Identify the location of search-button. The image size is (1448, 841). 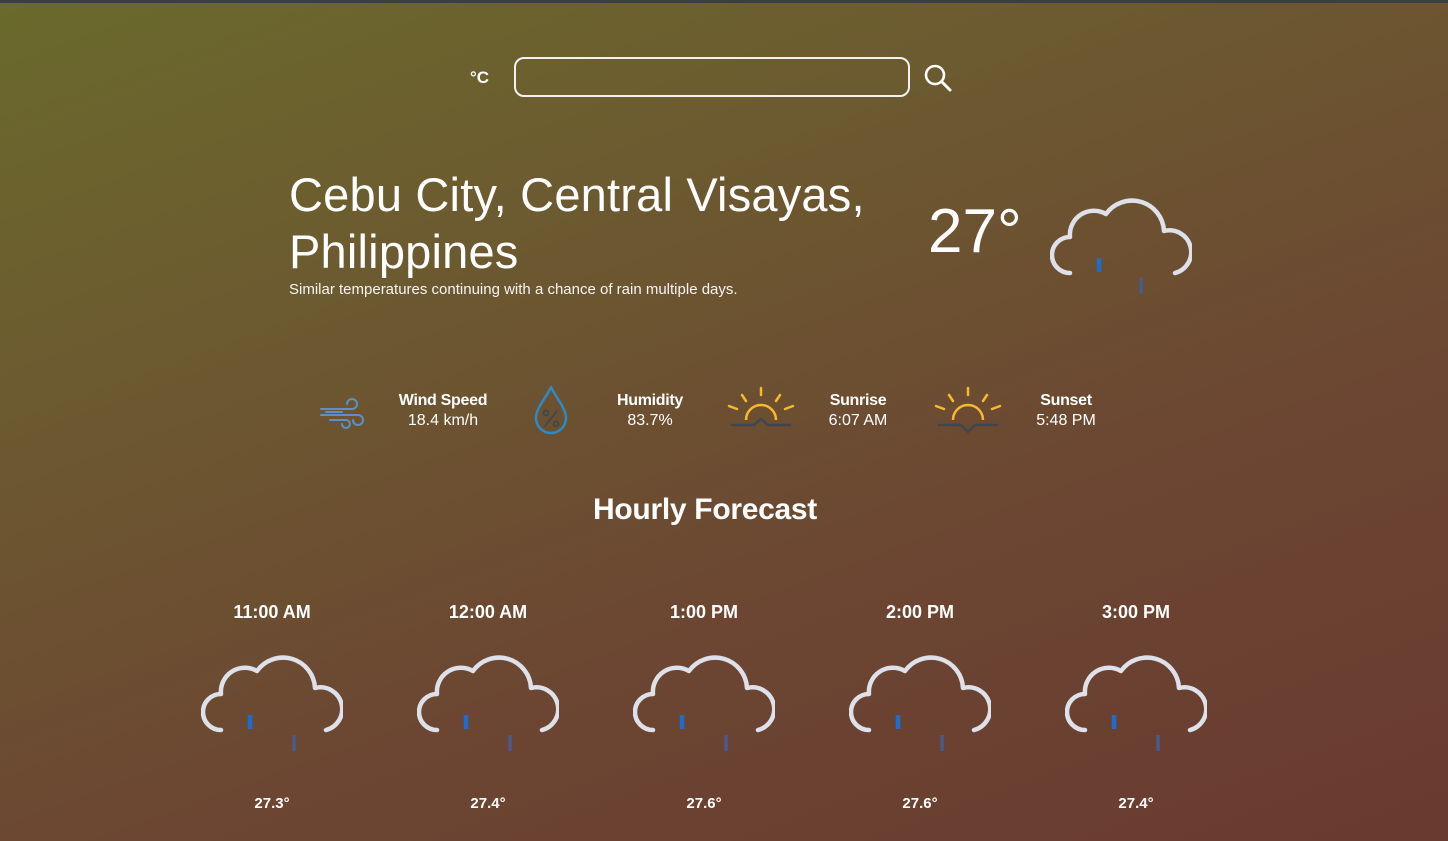
(938, 78).